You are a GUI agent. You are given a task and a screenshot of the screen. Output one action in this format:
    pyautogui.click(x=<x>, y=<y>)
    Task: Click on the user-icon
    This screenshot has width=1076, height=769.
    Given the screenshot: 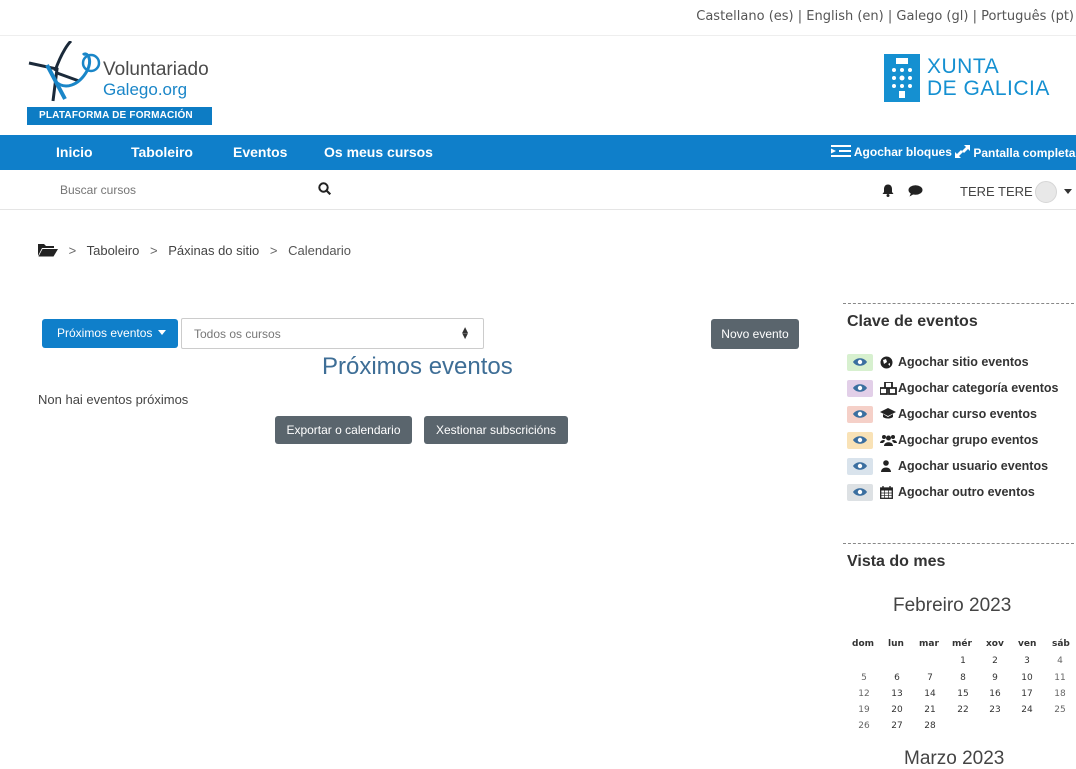 What is the action you would take?
    pyautogui.click(x=886, y=466)
    